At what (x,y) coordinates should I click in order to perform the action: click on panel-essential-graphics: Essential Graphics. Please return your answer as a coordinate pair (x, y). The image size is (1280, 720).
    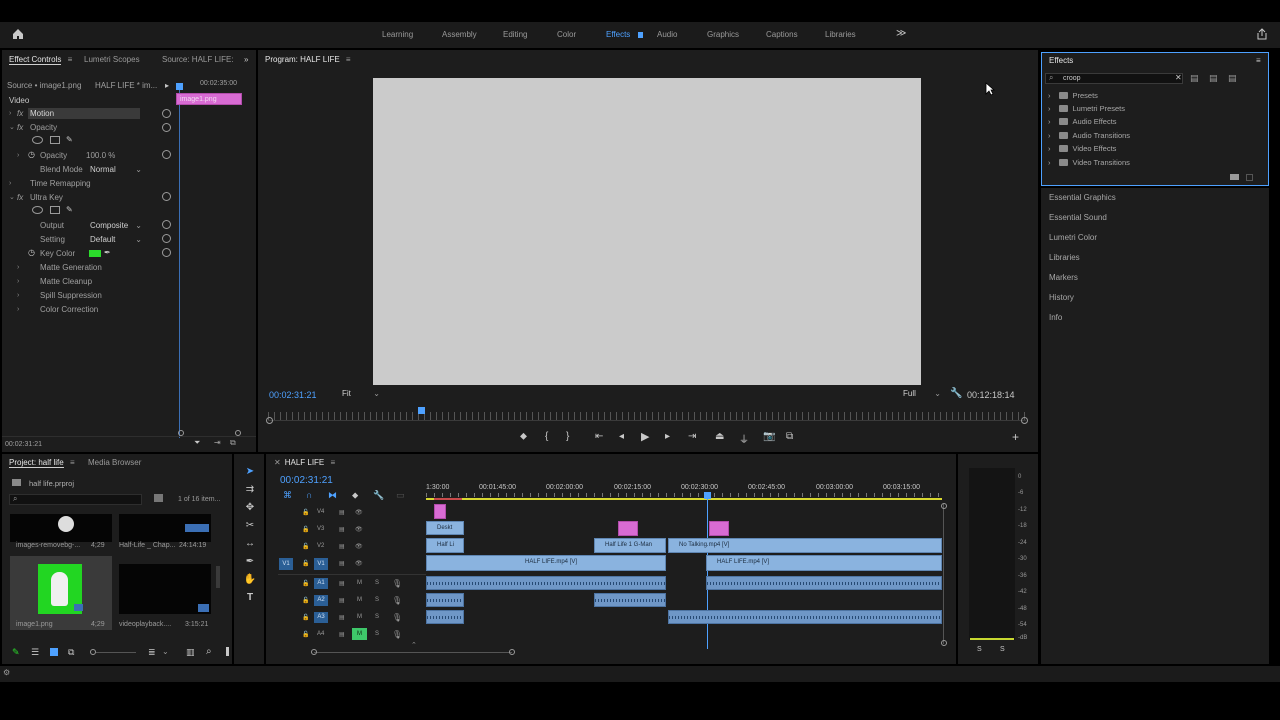
    Looking at the image, I should click on (1082, 197).